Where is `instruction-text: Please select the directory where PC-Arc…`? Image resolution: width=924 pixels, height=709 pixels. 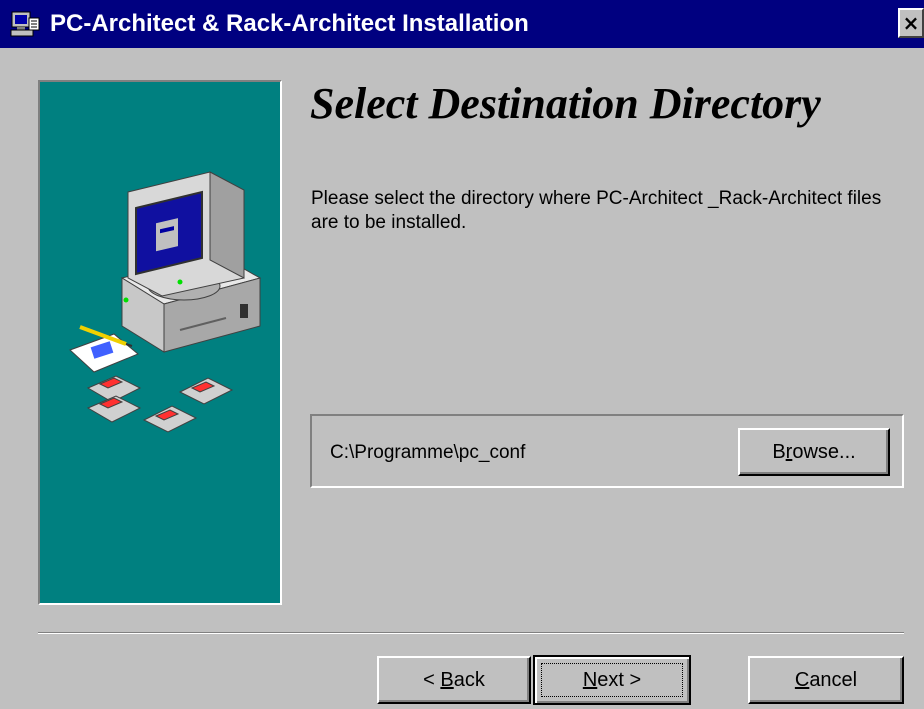 instruction-text: Please select the directory where PC-Arc… is located at coordinates (596, 210).